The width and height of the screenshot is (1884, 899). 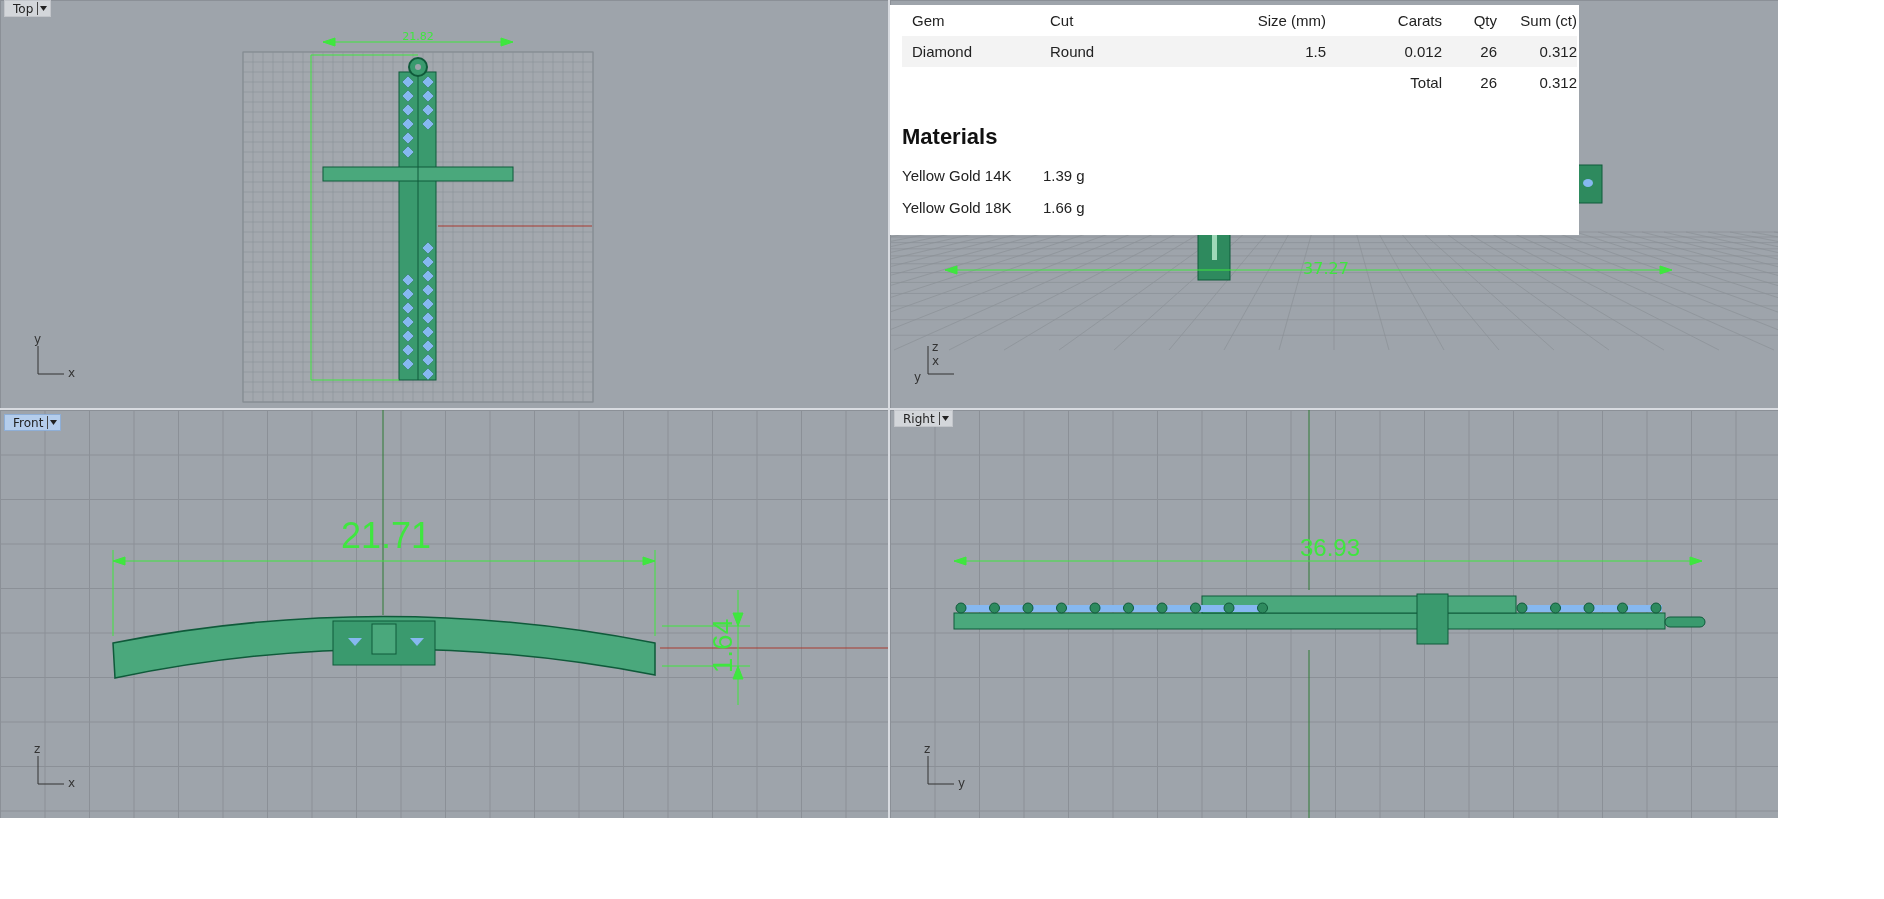 I want to click on total-label: Total, so click(x=1425, y=83).